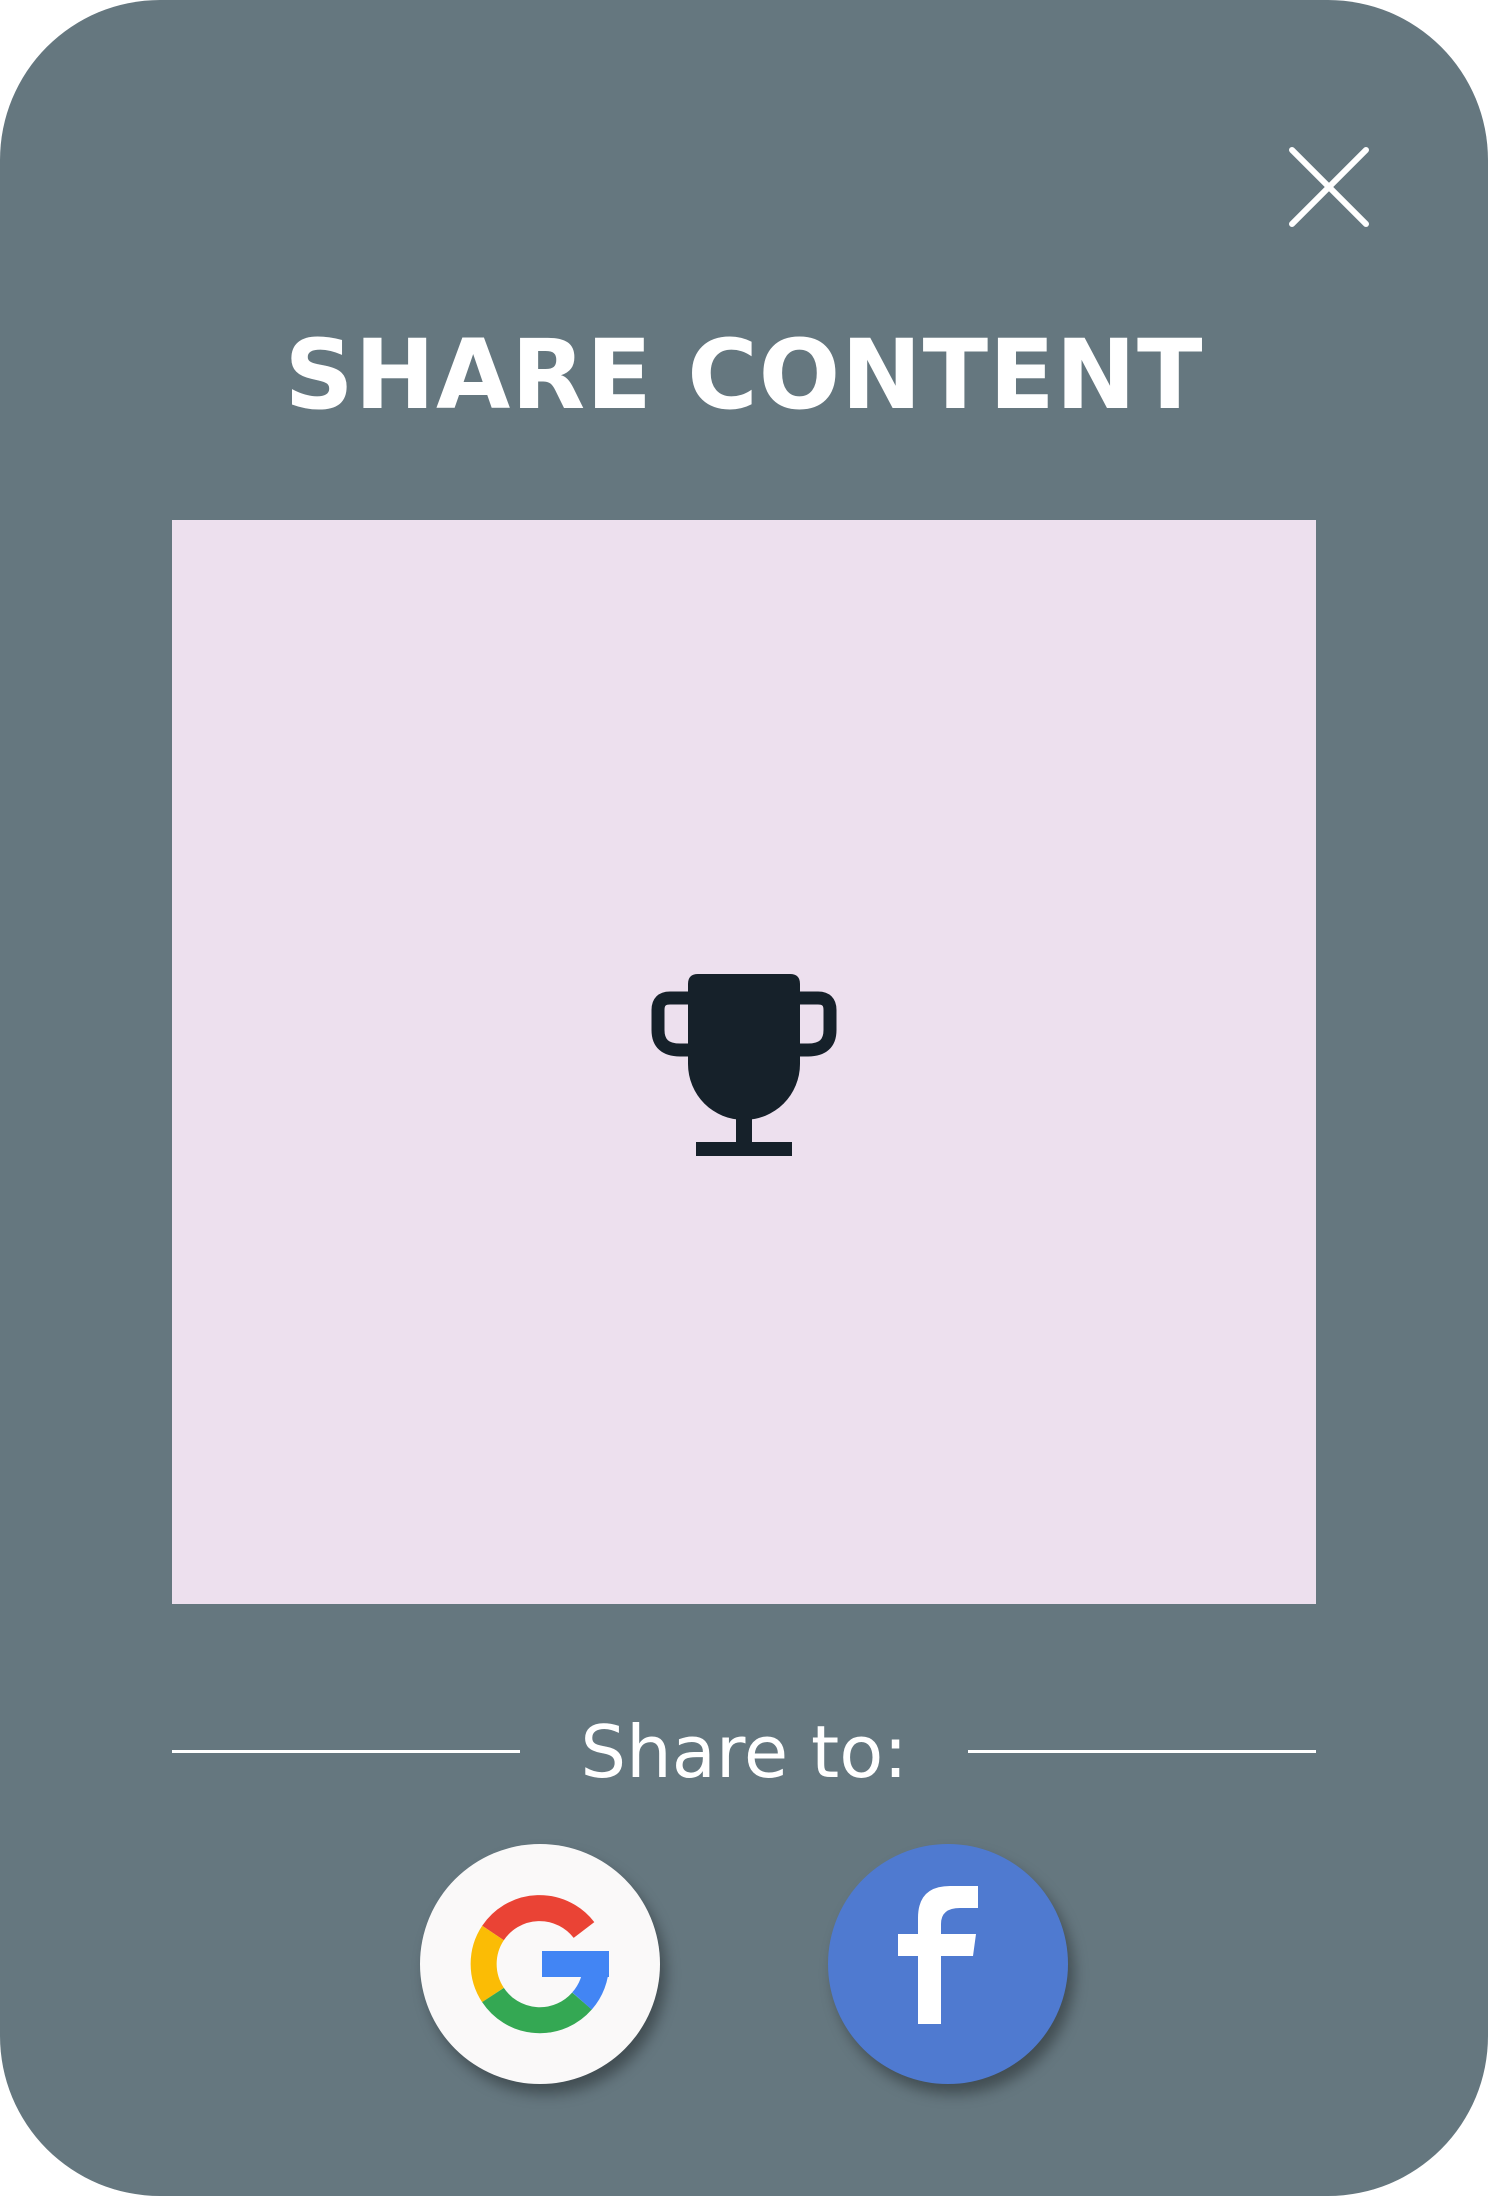 The width and height of the screenshot is (1488, 2196). I want to click on dialog-title: SHARE CONTENT, so click(744, 375).